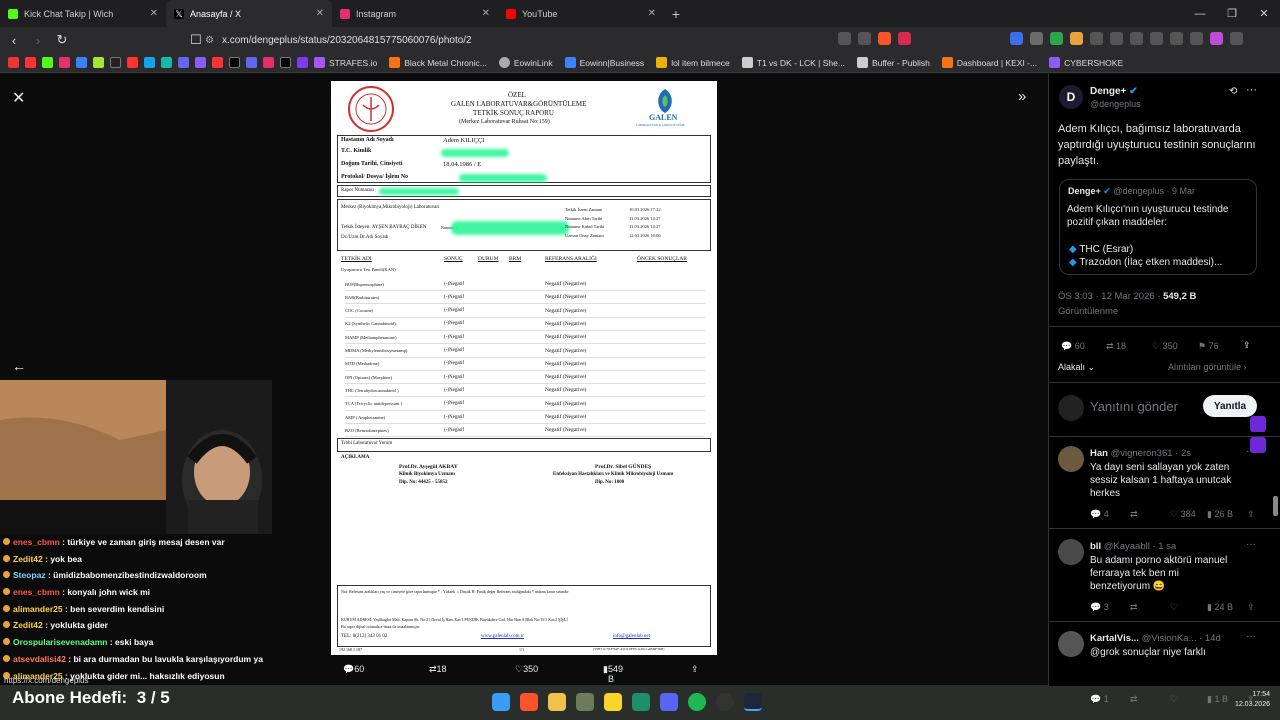 The height and width of the screenshot is (720, 1280). Describe the element at coordinates (60, 642) in the screenshot. I see `chat-user: Orospularisevenadamn` at that location.